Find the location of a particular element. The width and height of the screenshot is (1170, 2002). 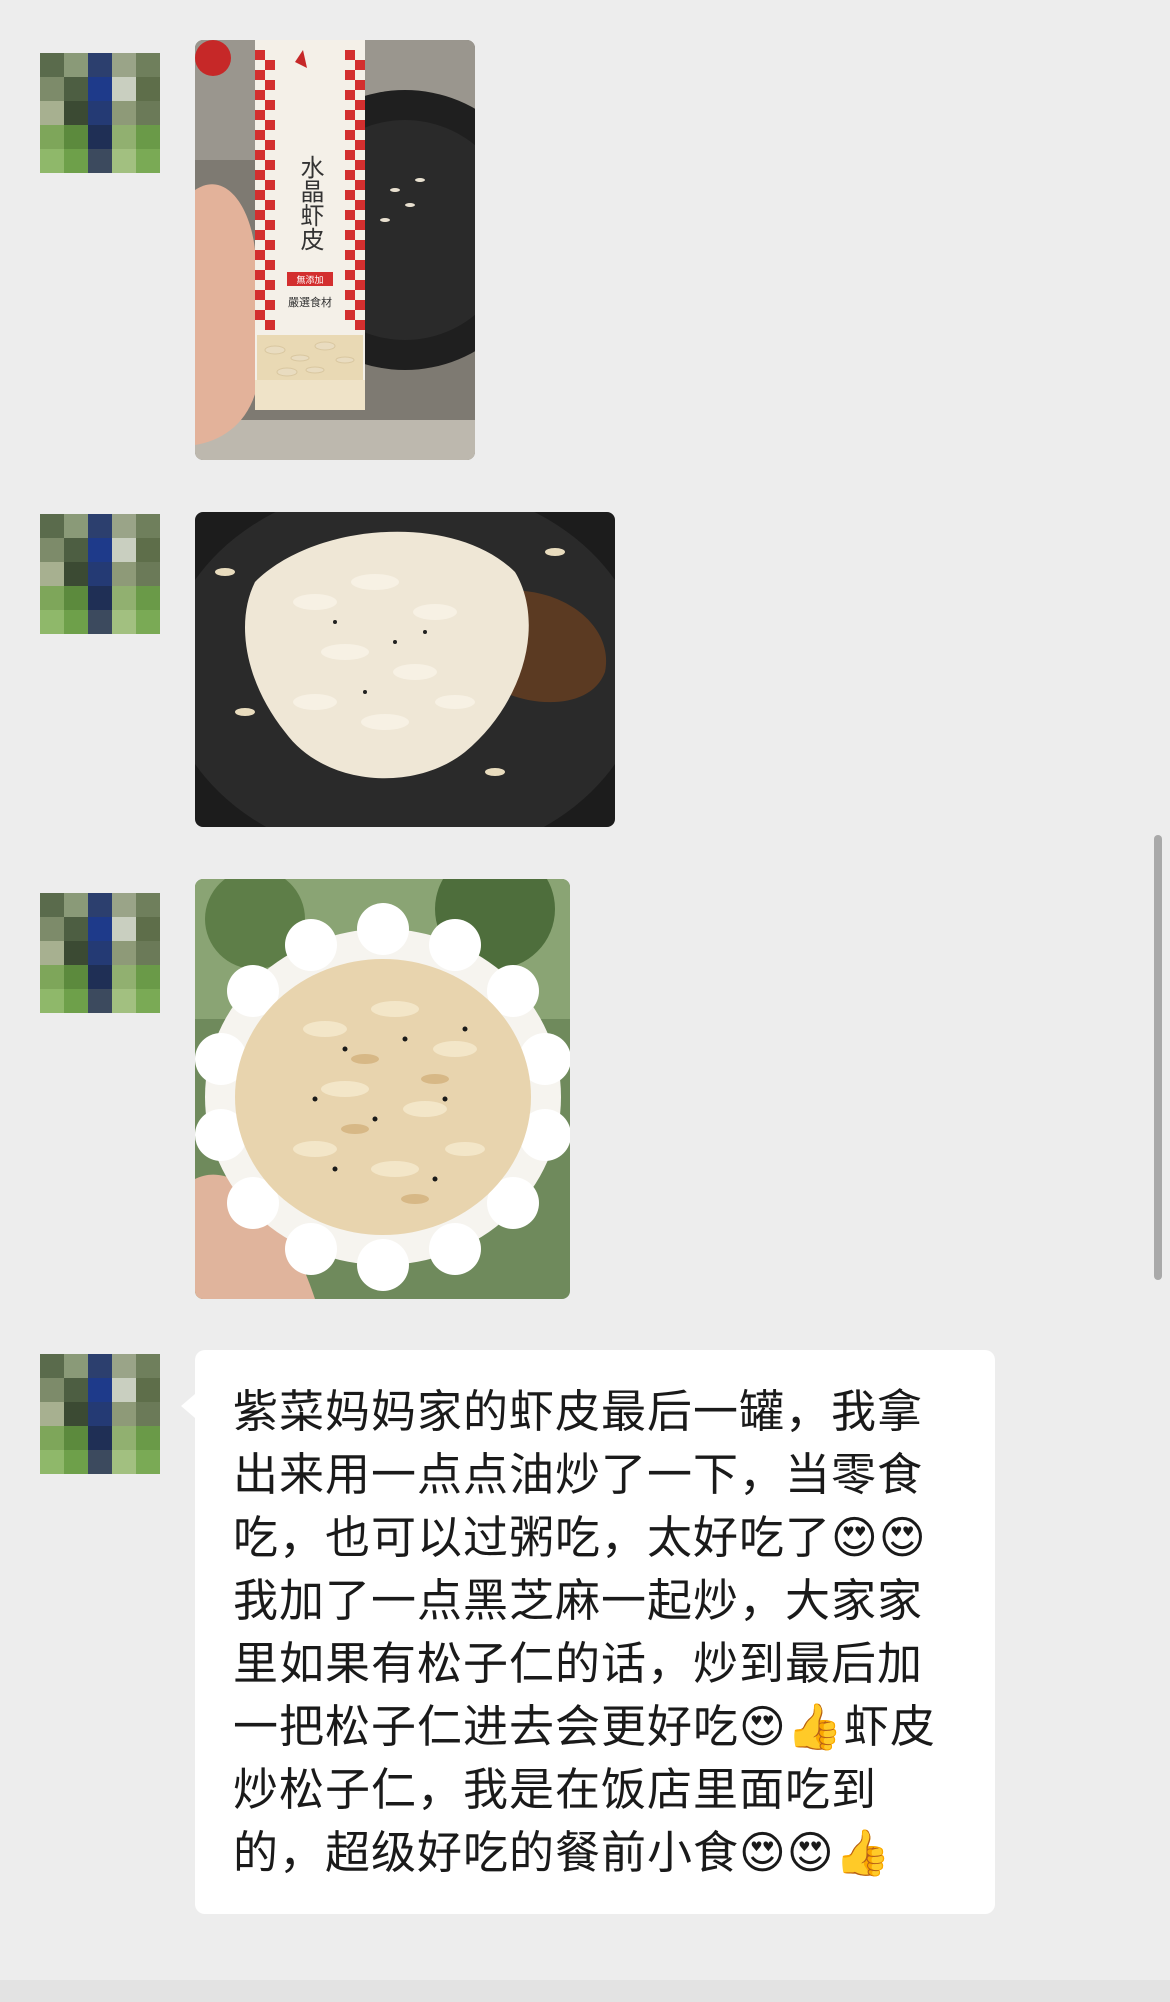

bowl-photo is located at coordinates (382, 1089).